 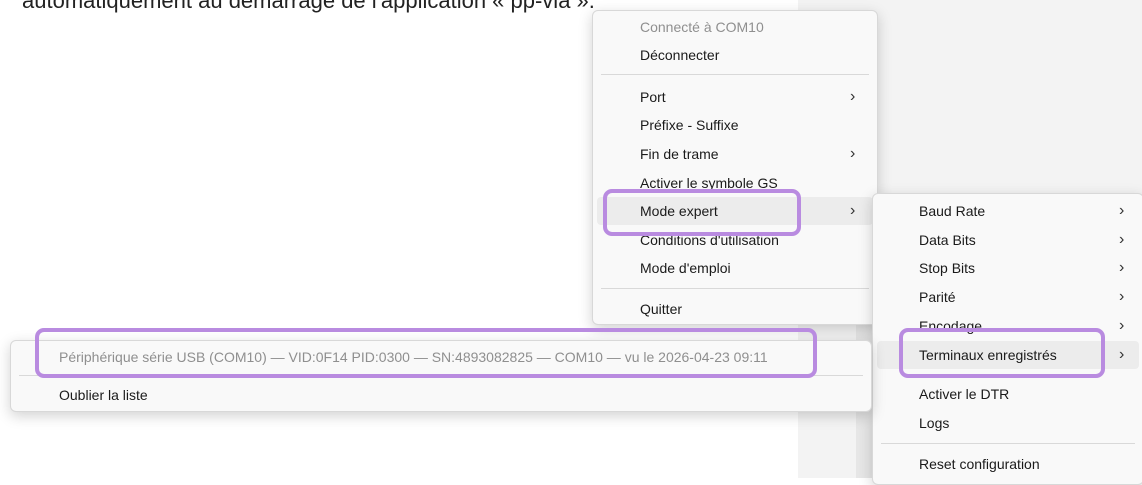 What do you see at coordinates (735, 97) in the screenshot?
I see `menu-item-port: Port ›` at bounding box center [735, 97].